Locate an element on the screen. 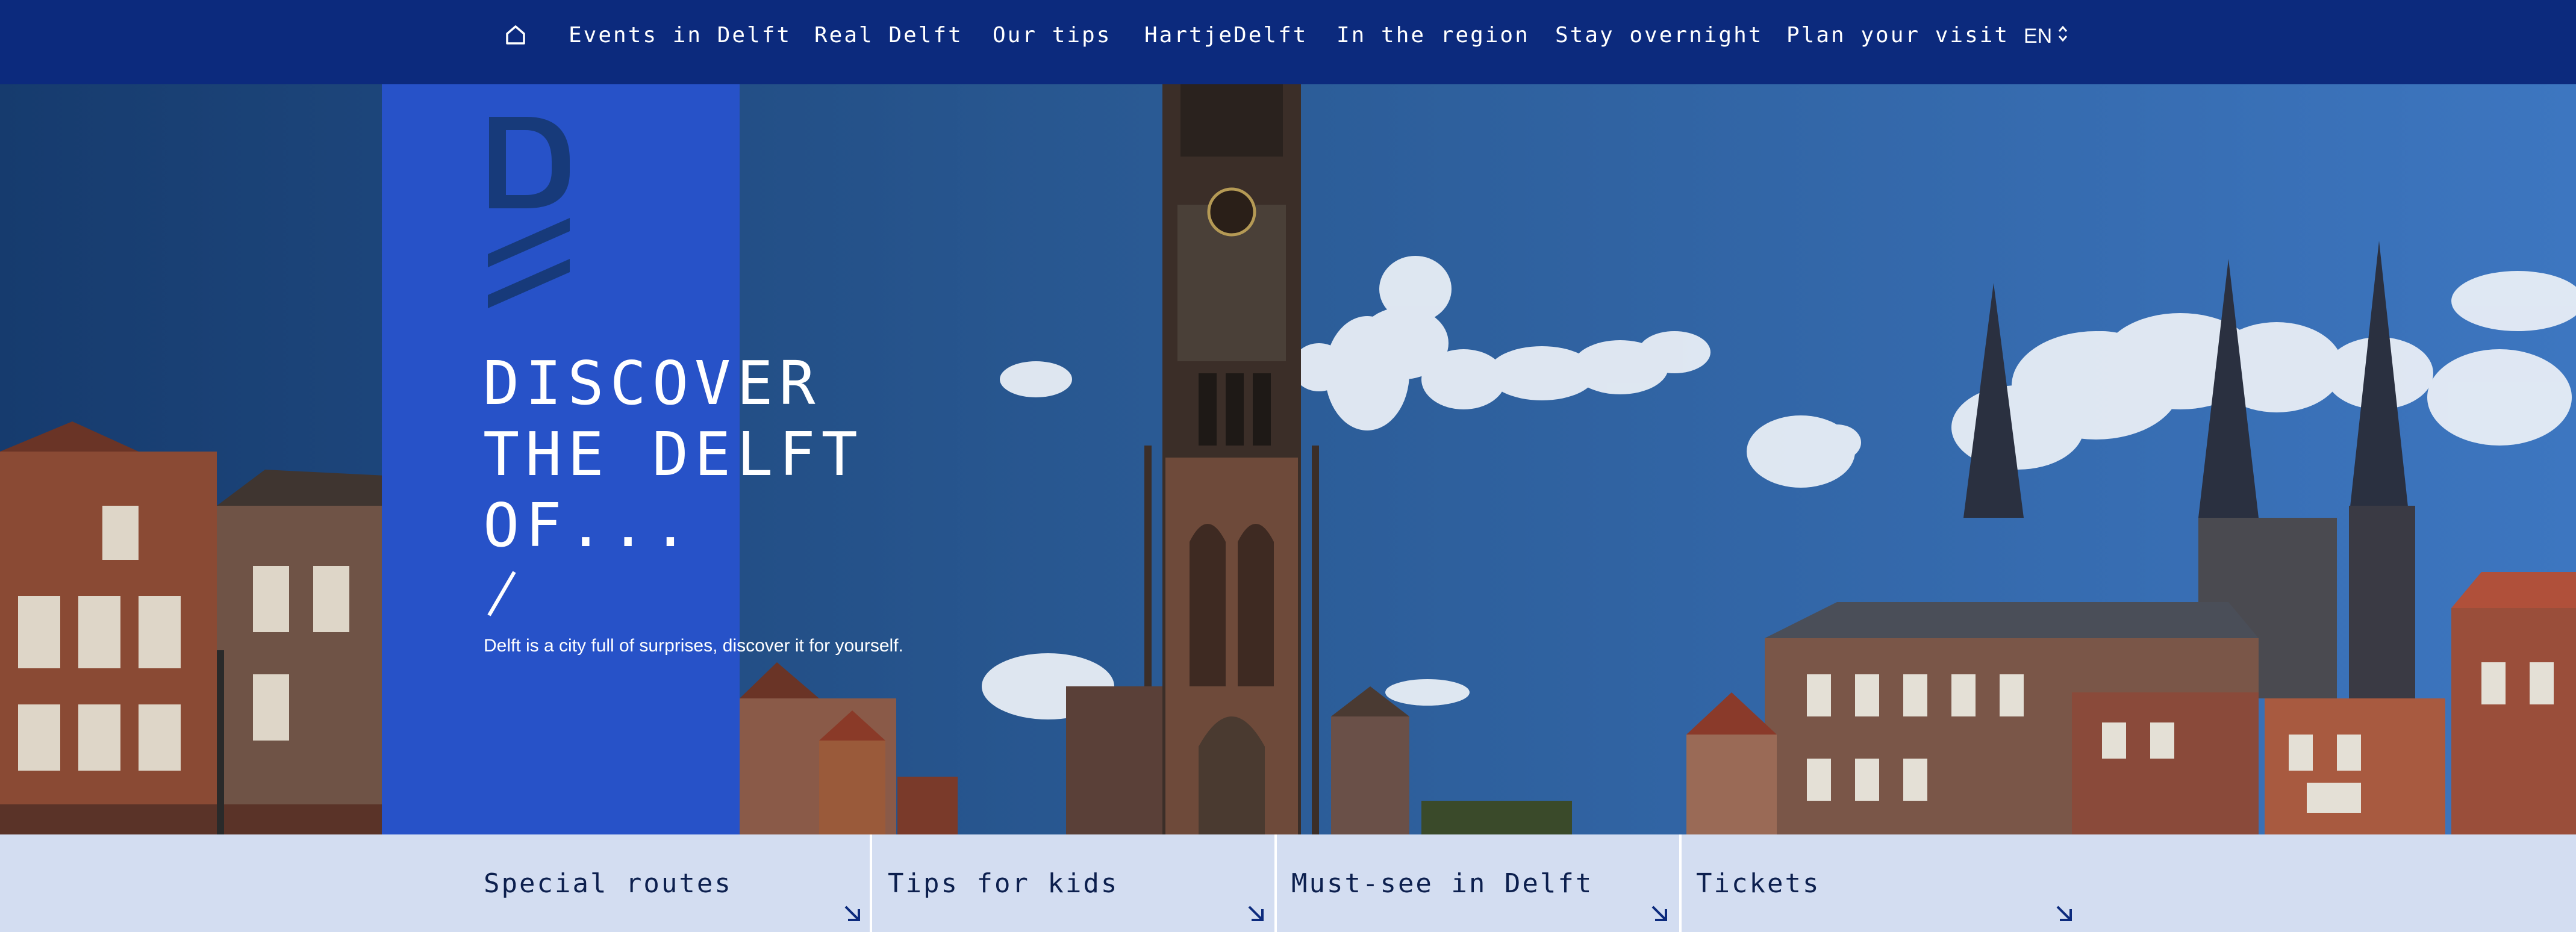 This screenshot has height=932, width=2576. language-selector: EN is located at coordinates (2046, 36).